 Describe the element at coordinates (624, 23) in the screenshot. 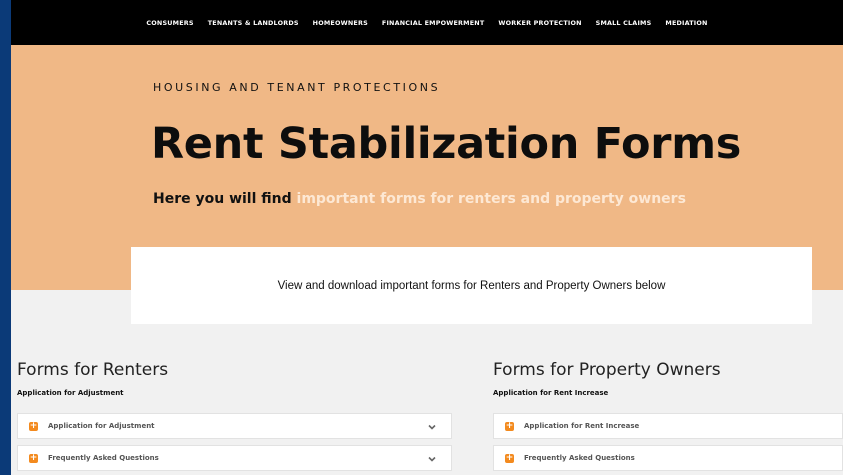

I see `nav-small-claims: SMALL CLAIMS` at that location.